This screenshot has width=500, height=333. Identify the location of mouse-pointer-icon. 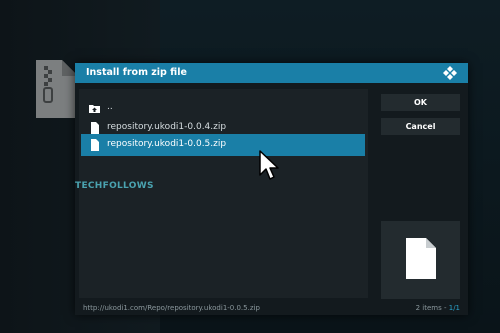
(269, 165).